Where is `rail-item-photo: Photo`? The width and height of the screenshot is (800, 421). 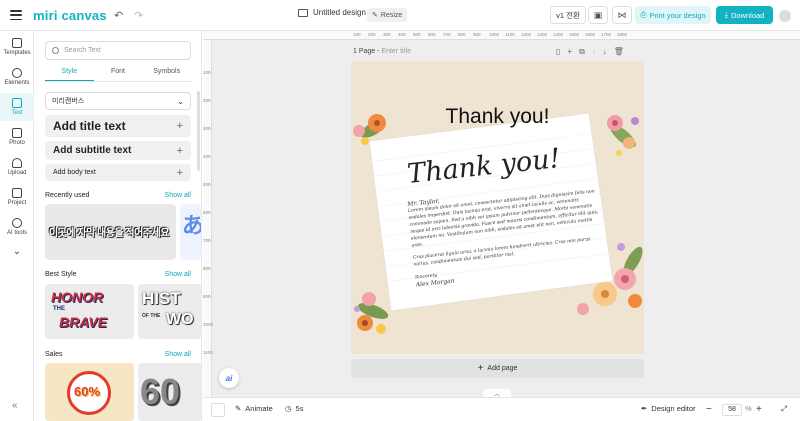
rail-item-photo: Photo is located at coordinates (17, 137).